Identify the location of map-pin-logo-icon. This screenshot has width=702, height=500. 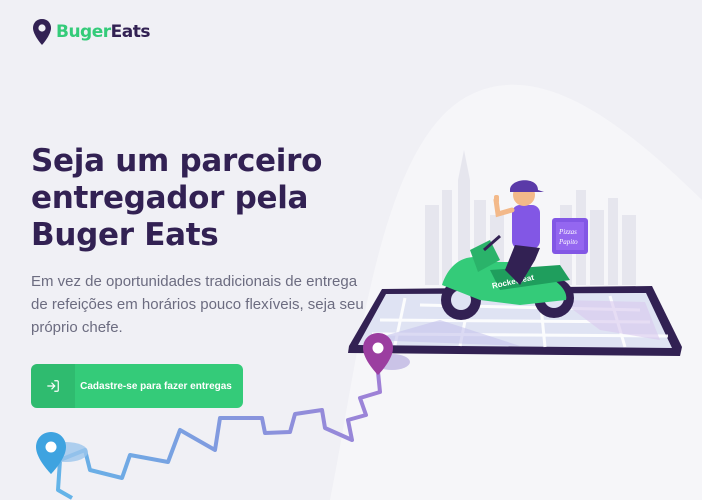
(42, 32).